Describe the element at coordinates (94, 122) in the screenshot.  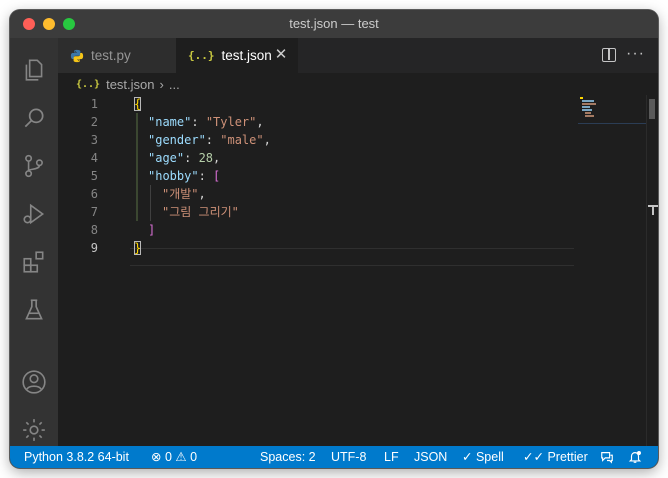
I see `line-number: 2` at that location.